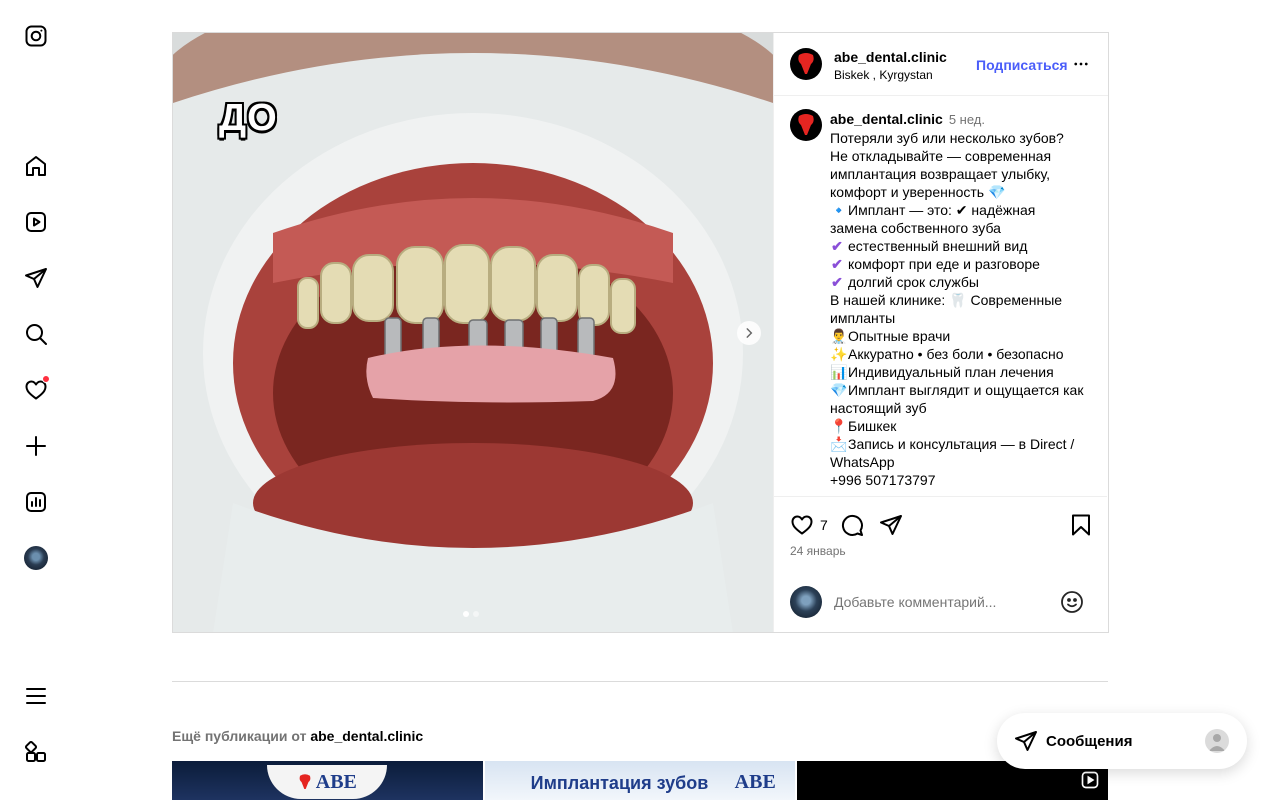  Describe the element at coordinates (36, 36) in the screenshot. I see `instagram-logo-icon` at that location.